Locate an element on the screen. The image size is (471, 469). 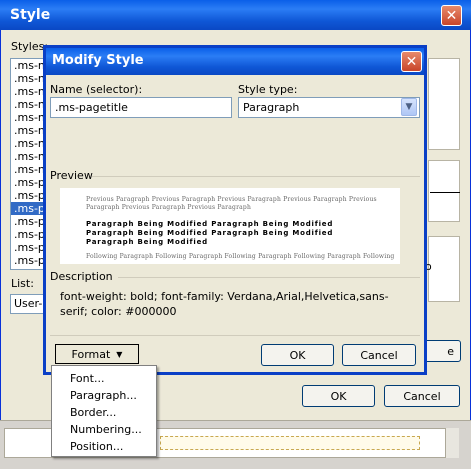
style-window-close-icon: ✕ is located at coordinates (451, 15).